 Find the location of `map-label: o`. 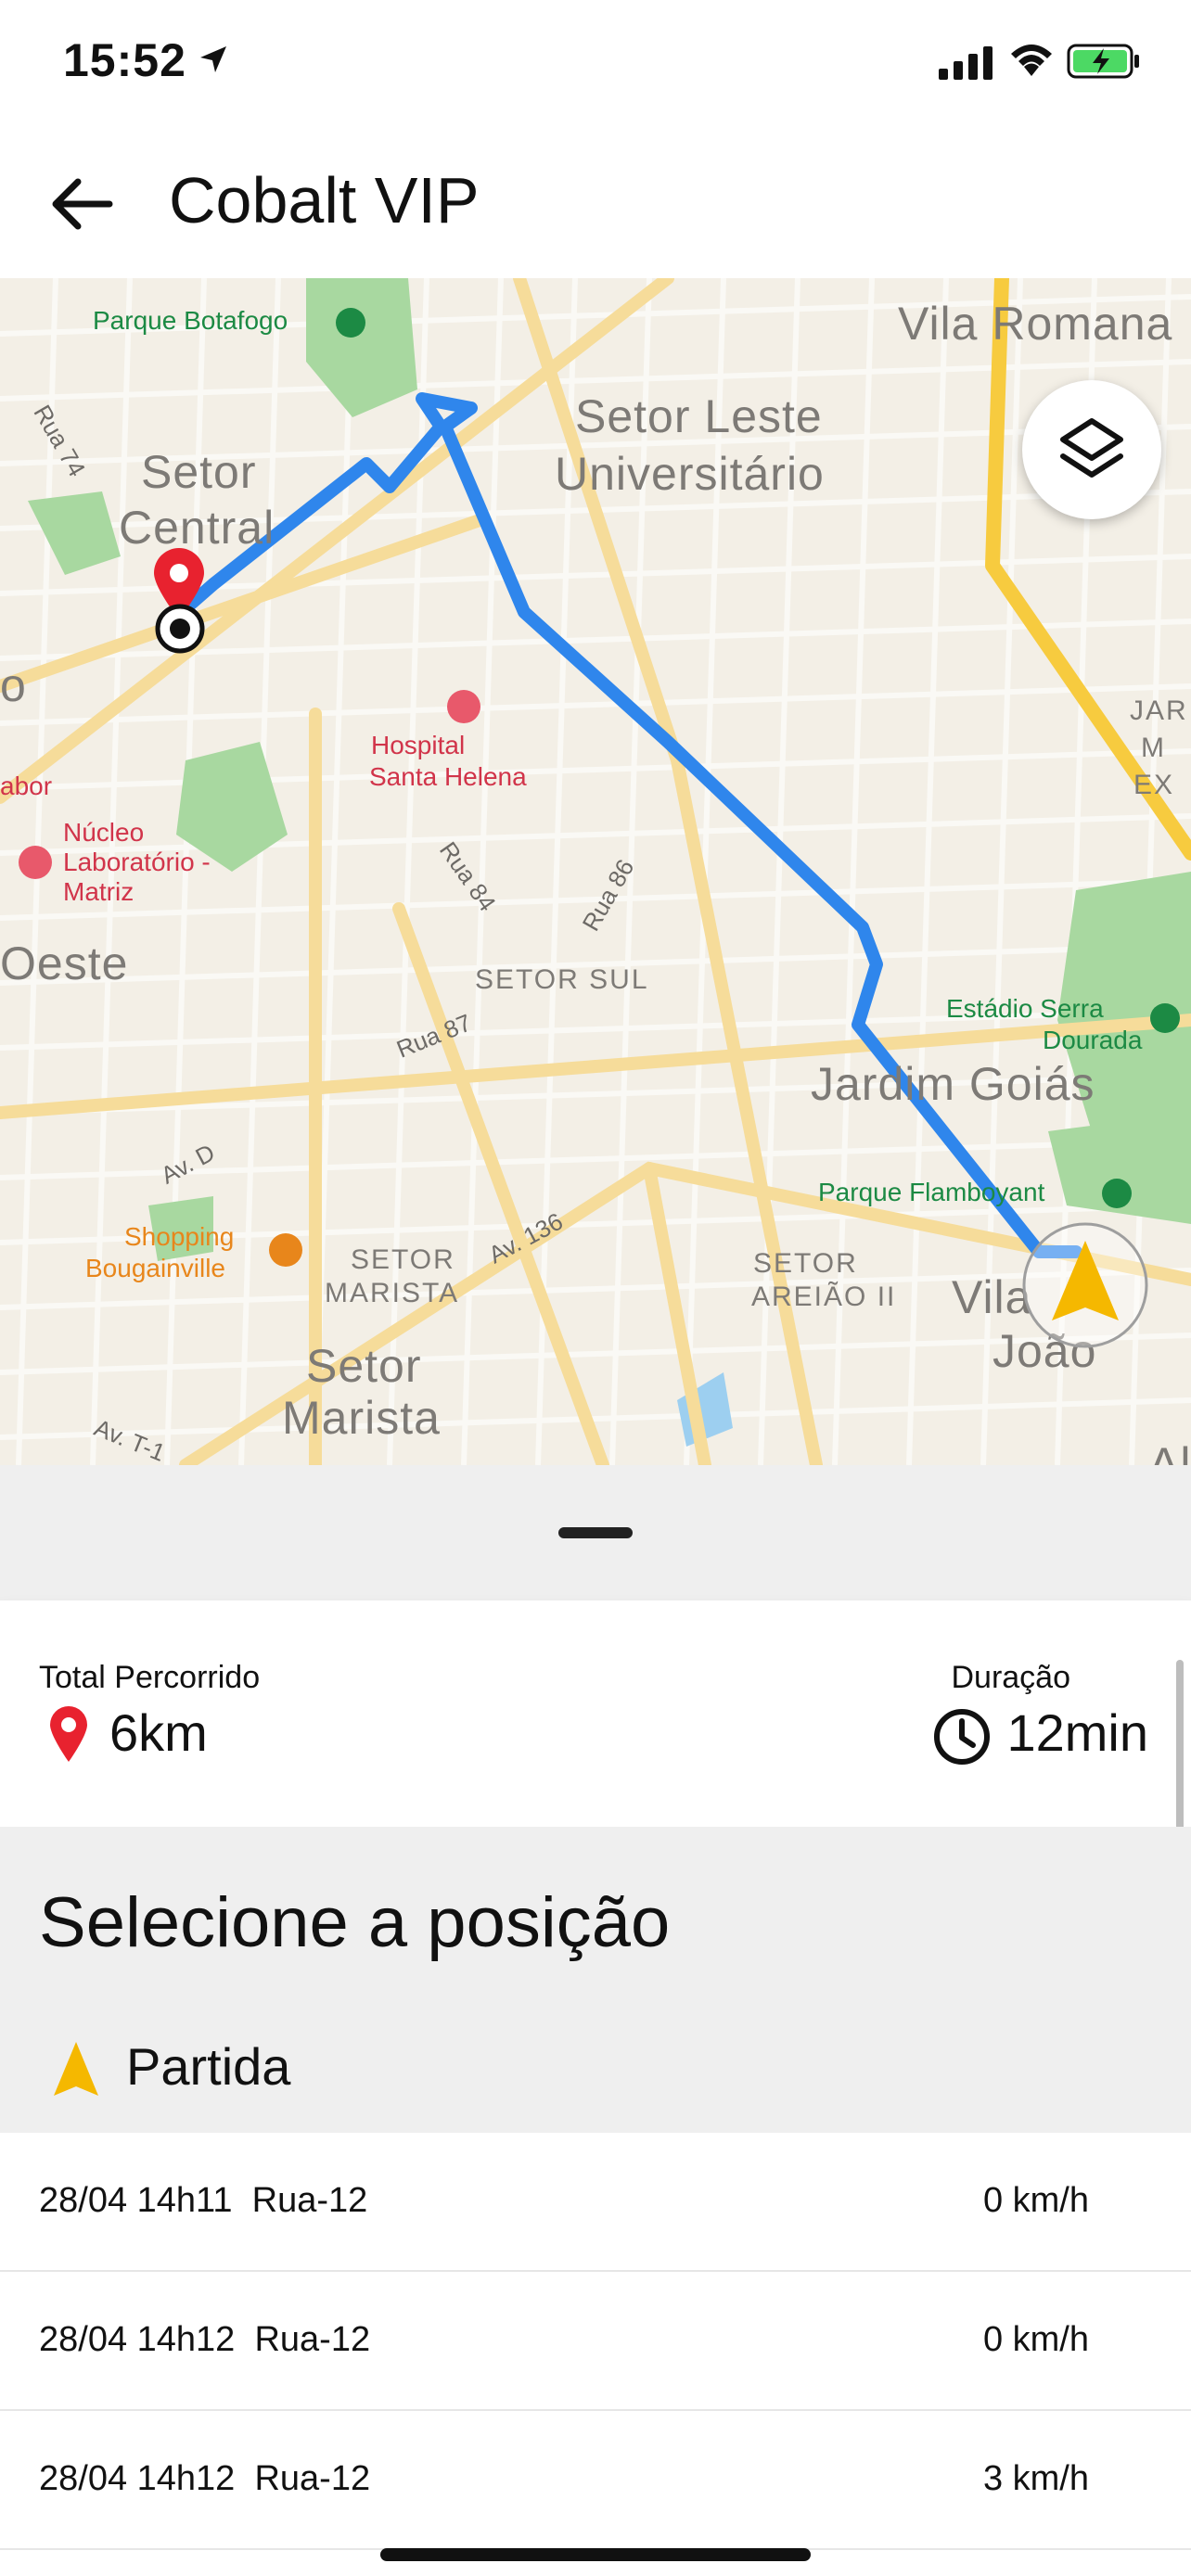

map-label: o is located at coordinates (13, 685).